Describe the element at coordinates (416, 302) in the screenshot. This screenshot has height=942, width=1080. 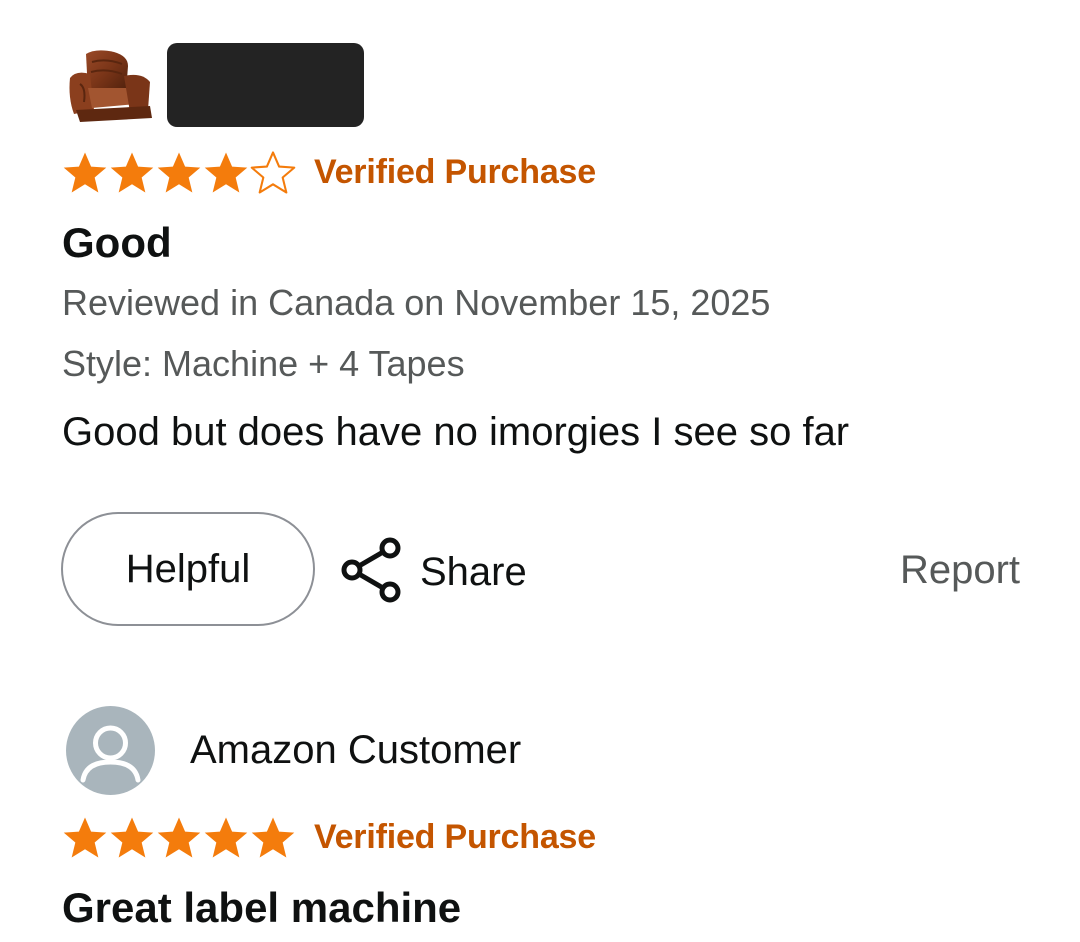
I see `review-date-location: Reviewed in Canada on November 15, 2025` at that location.